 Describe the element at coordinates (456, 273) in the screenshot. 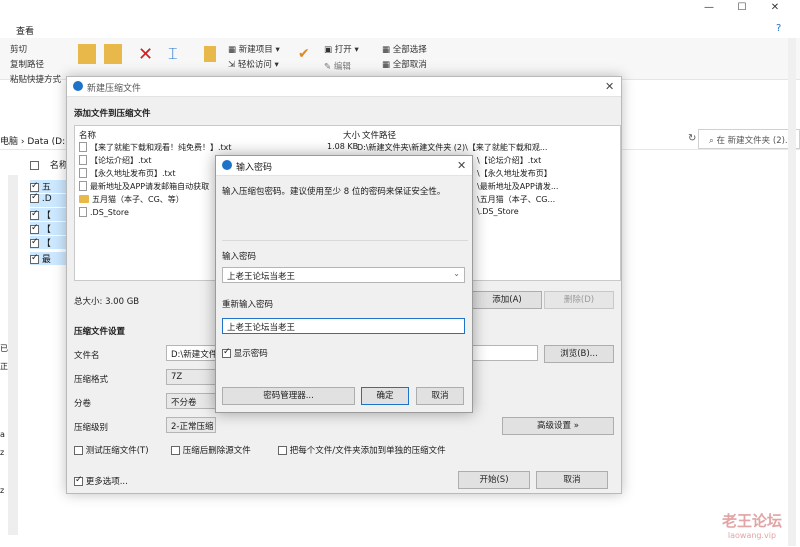

I see `chevron-down-icon: ⌄` at that location.